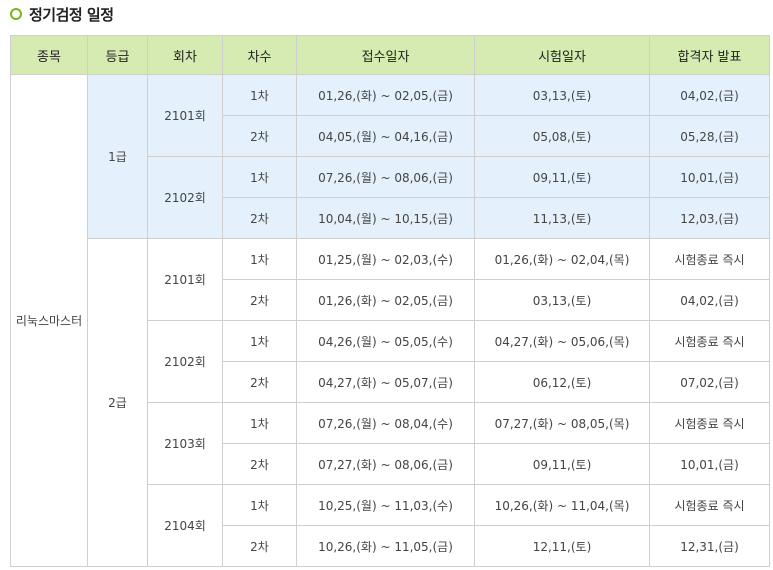 The height and width of the screenshot is (570, 773). What do you see at coordinates (117, 55) in the screenshot?
I see `header-grade: 등급` at bounding box center [117, 55].